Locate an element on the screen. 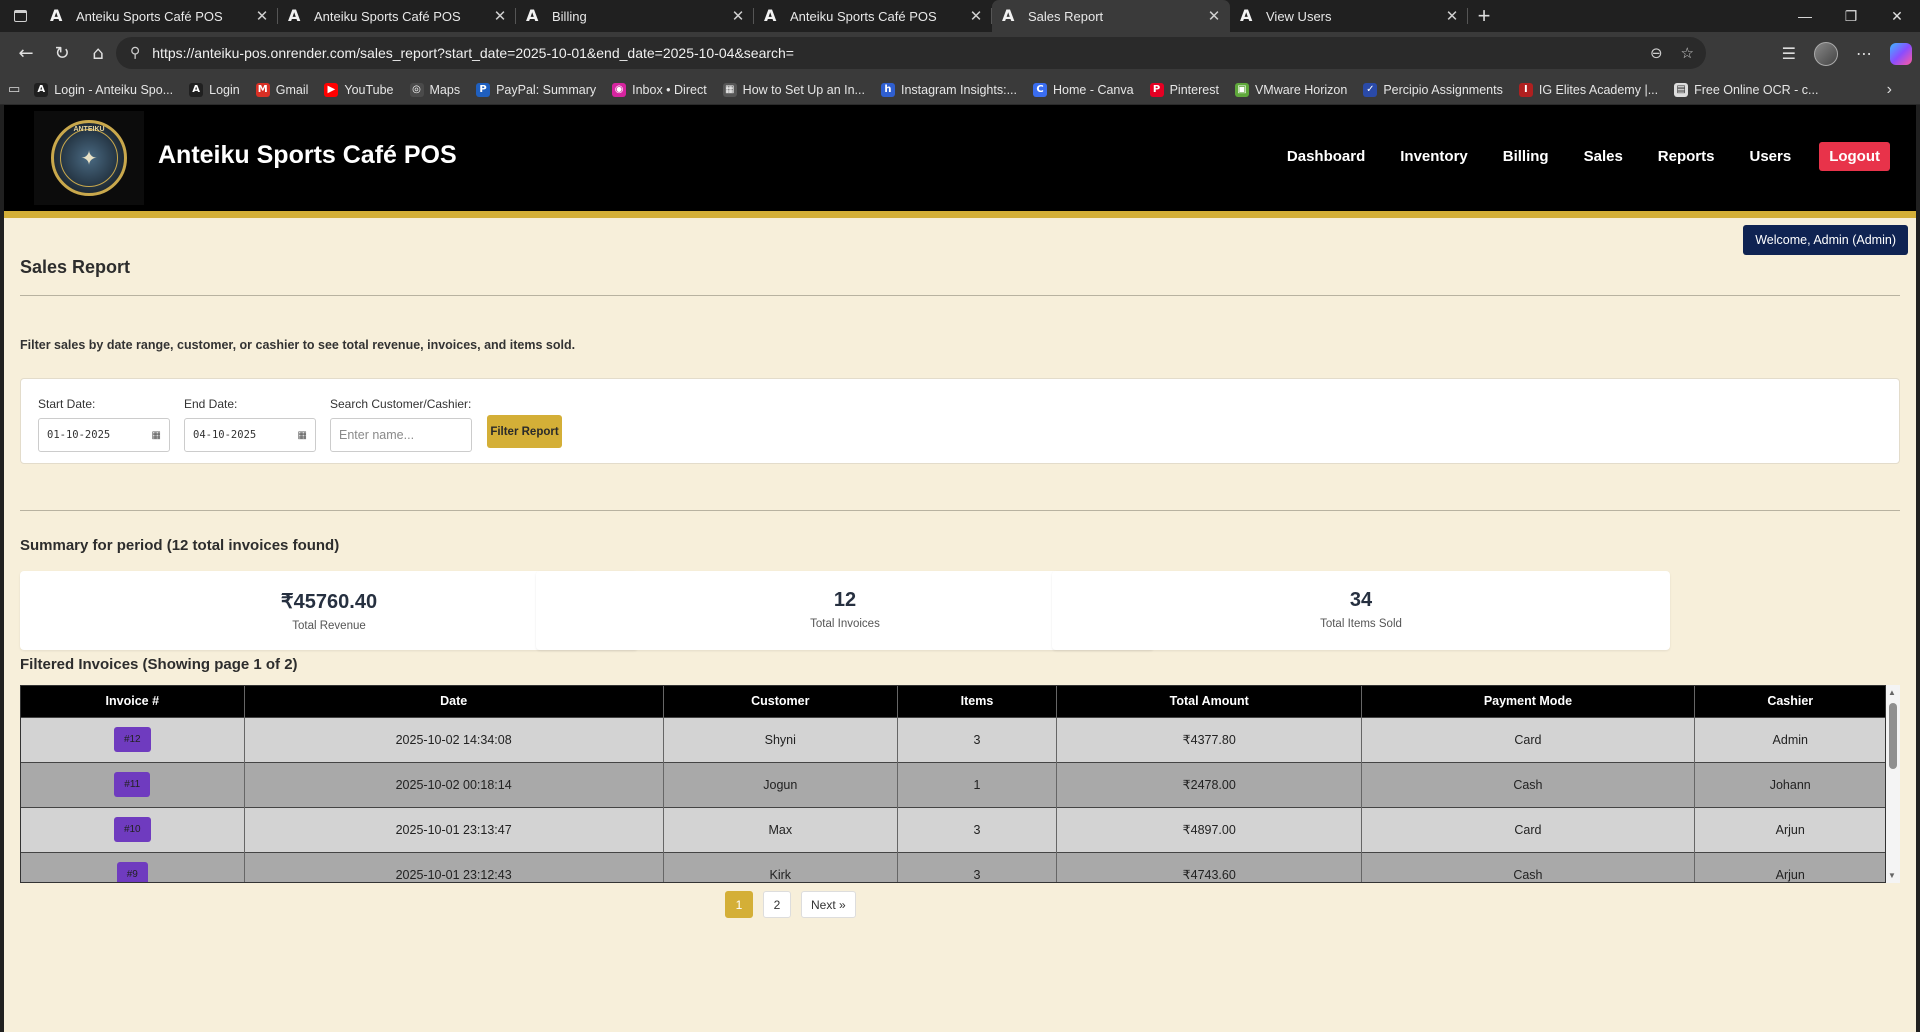  back-icon: ← is located at coordinates (26, 53).